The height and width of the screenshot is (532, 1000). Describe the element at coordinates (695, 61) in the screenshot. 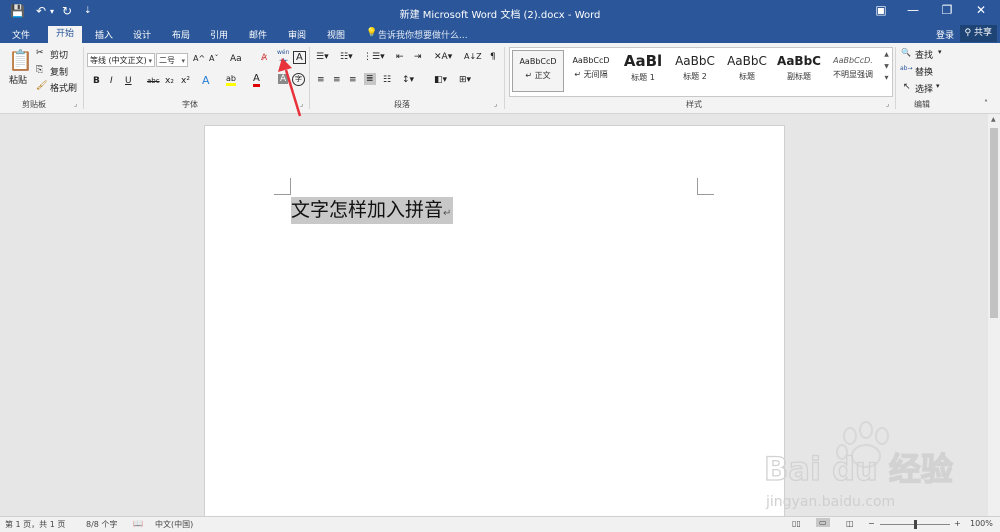

I see `style-preview: AaBbC` at that location.